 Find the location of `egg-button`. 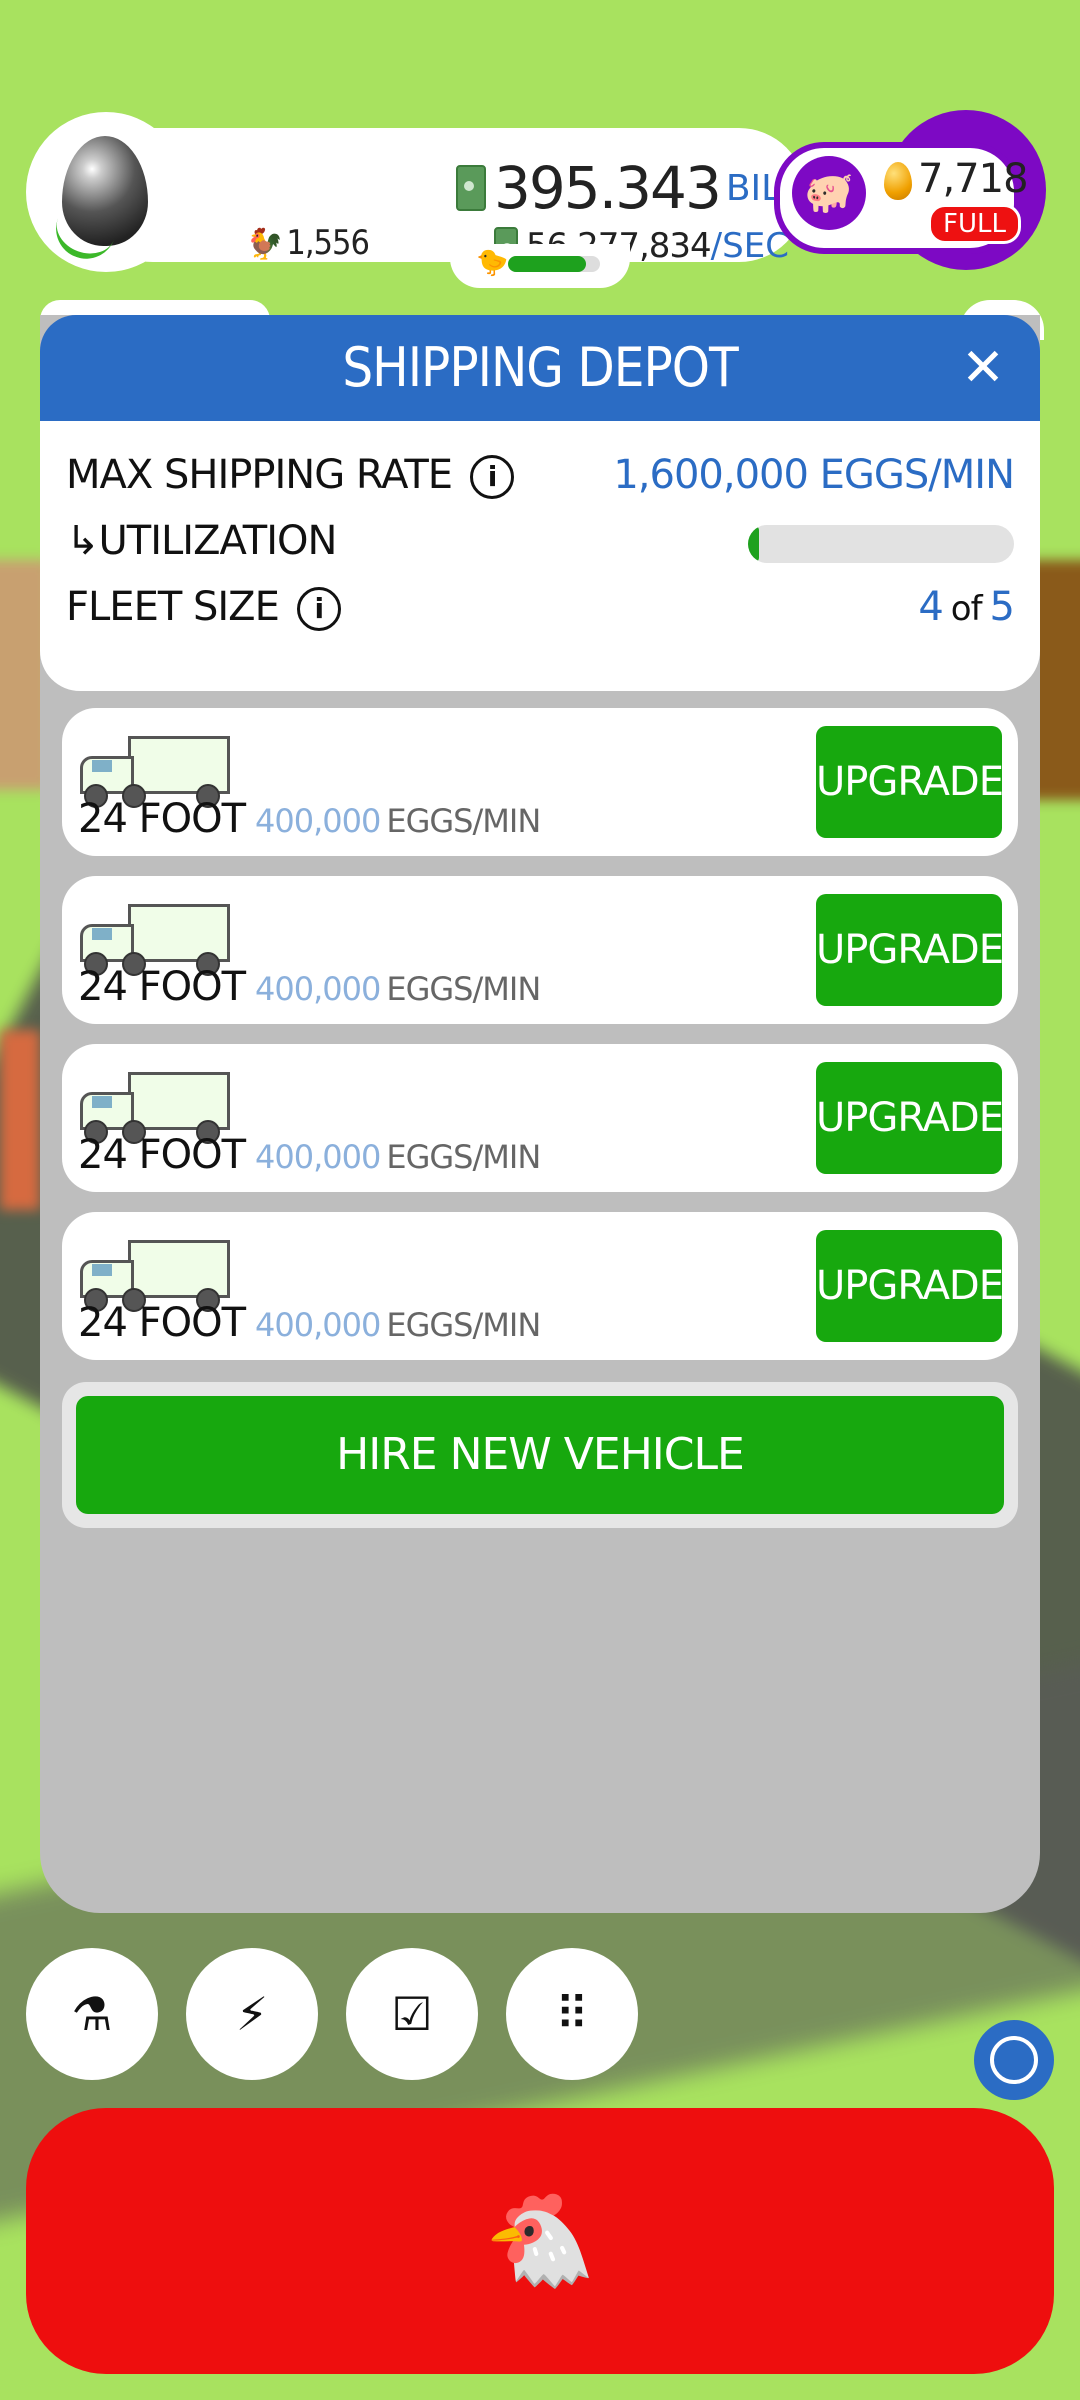

egg-button is located at coordinates (106, 192).